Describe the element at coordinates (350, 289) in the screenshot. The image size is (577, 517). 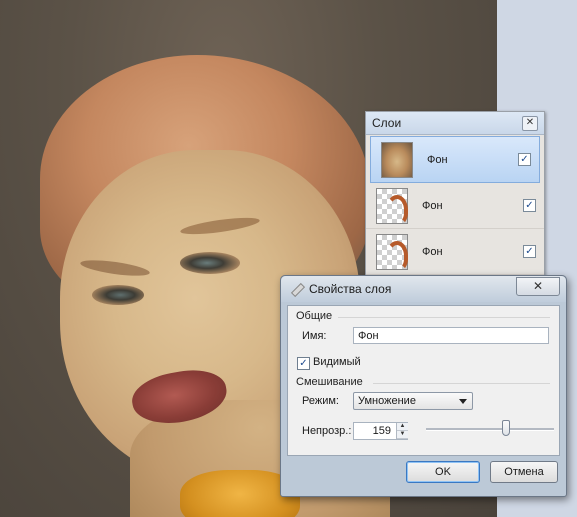
I see `dialog-title: Свойства слоя` at that location.